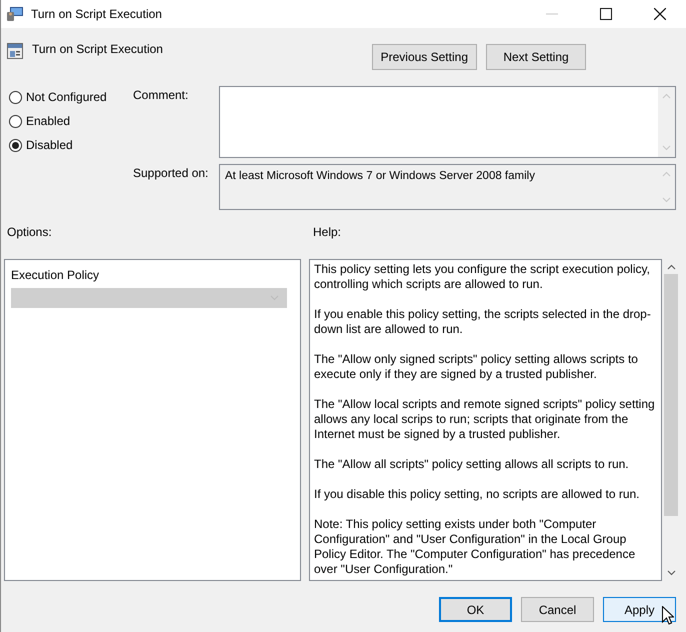  I want to click on nav-button: Next Setting, so click(536, 57).